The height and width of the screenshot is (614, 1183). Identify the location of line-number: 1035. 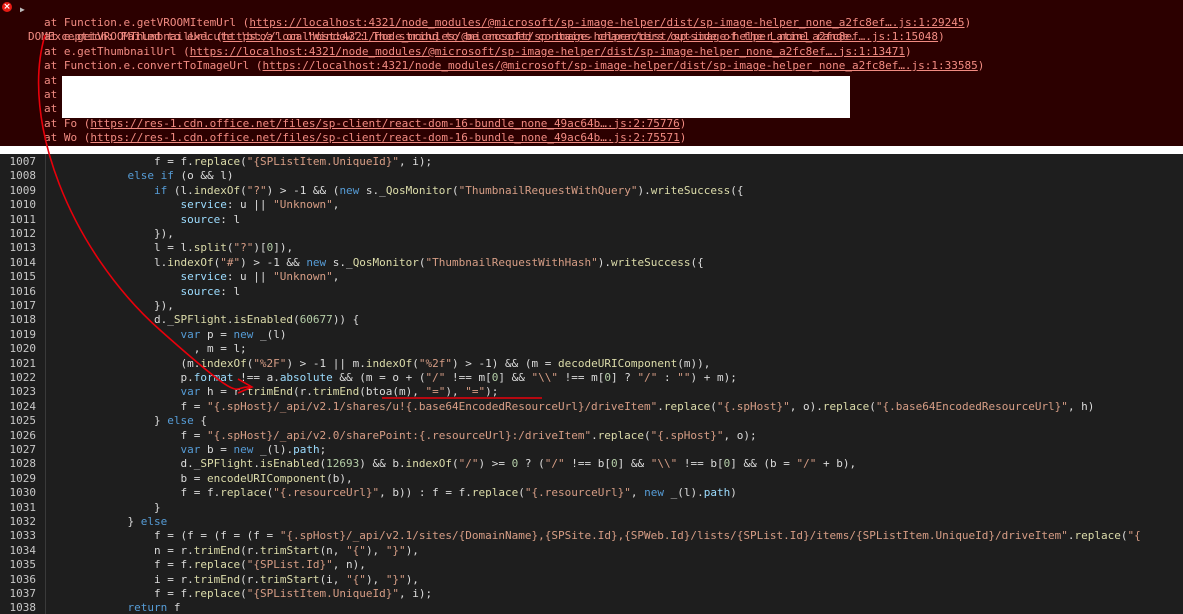
(23, 565).